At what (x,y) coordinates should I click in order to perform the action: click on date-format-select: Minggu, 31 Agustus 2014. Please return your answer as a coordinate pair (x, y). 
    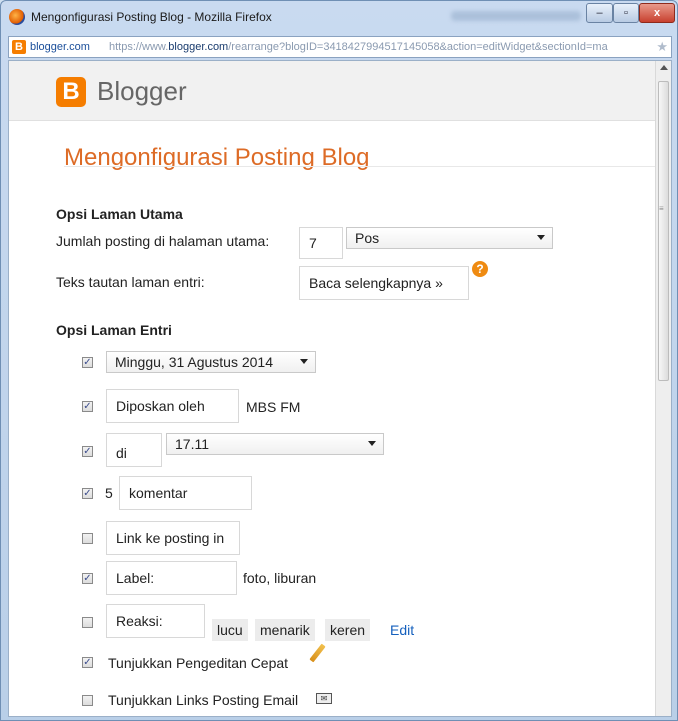
    Looking at the image, I should click on (211, 362).